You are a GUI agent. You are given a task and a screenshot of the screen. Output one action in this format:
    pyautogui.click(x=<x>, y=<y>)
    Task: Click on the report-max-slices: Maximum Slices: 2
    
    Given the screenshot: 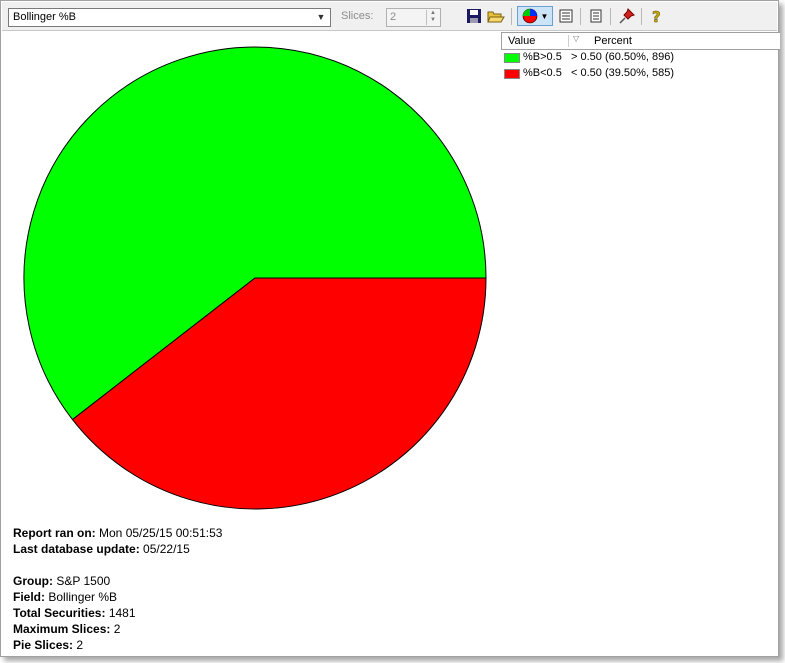 What is the action you would take?
    pyautogui.click(x=117, y=629)
    